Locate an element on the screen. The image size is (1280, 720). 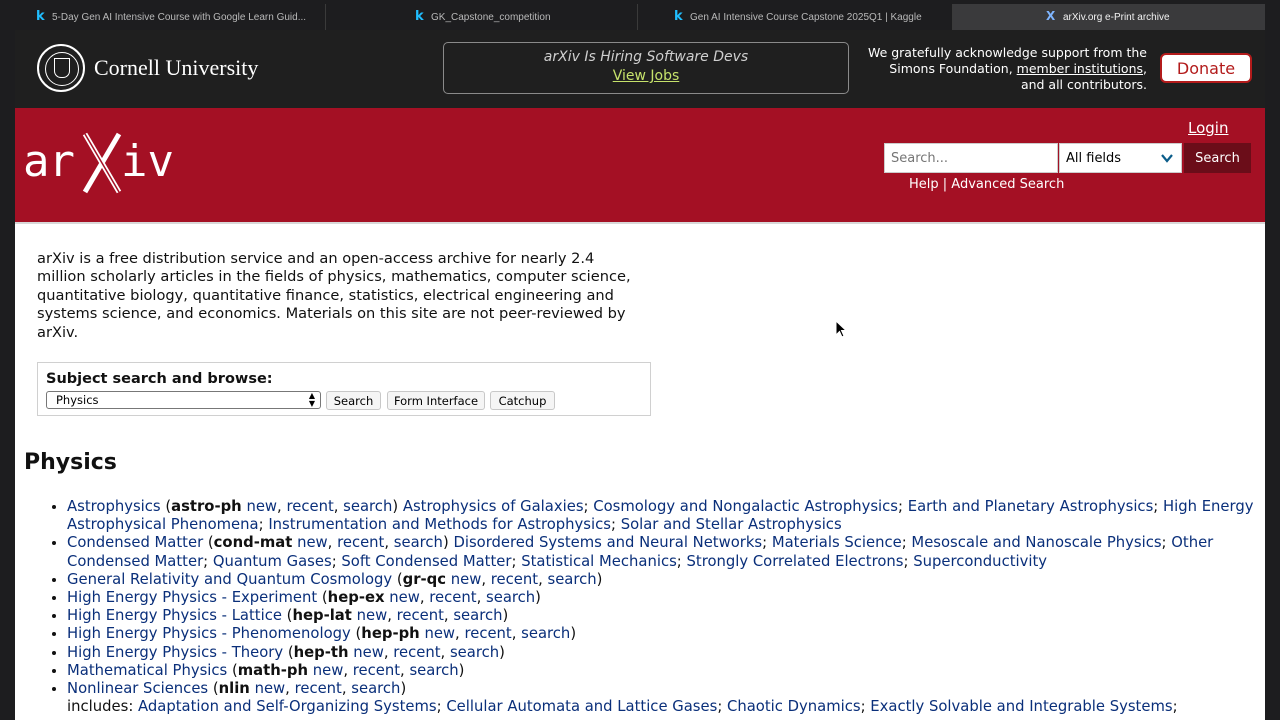
browser-tab: k GK_Capstone_competition is located at coordinates (482, 17).